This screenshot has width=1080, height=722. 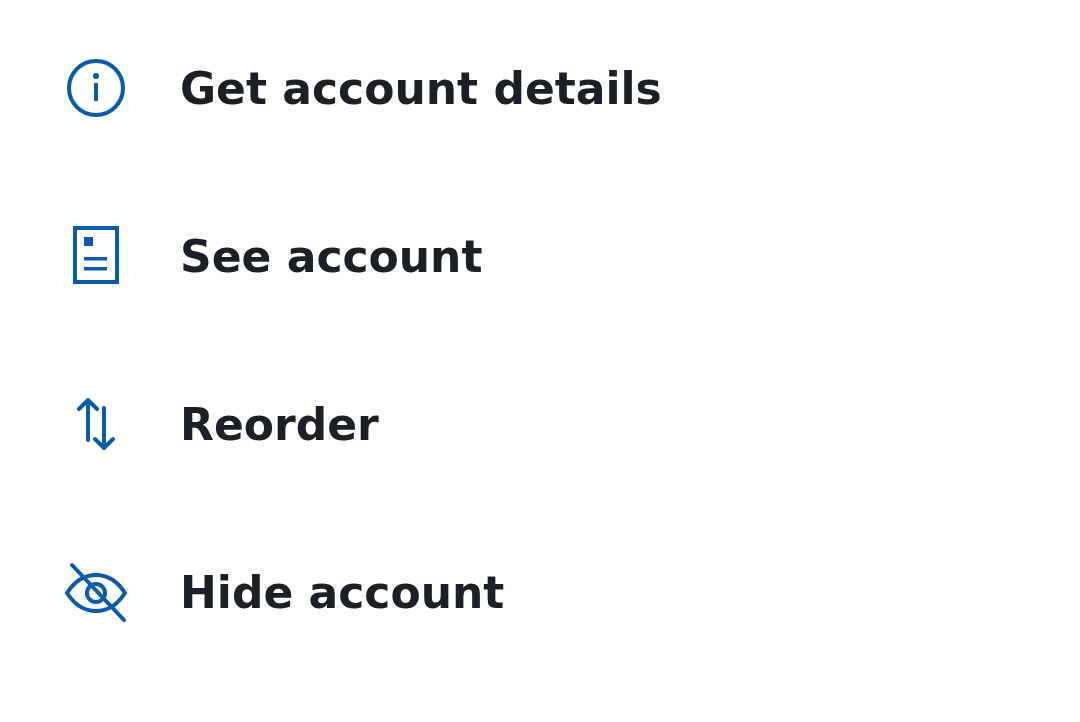 What do you see at coordinates (96, 592) in the screenshot?
I see `eye-slash-icon` at bounding box center [96, 592].